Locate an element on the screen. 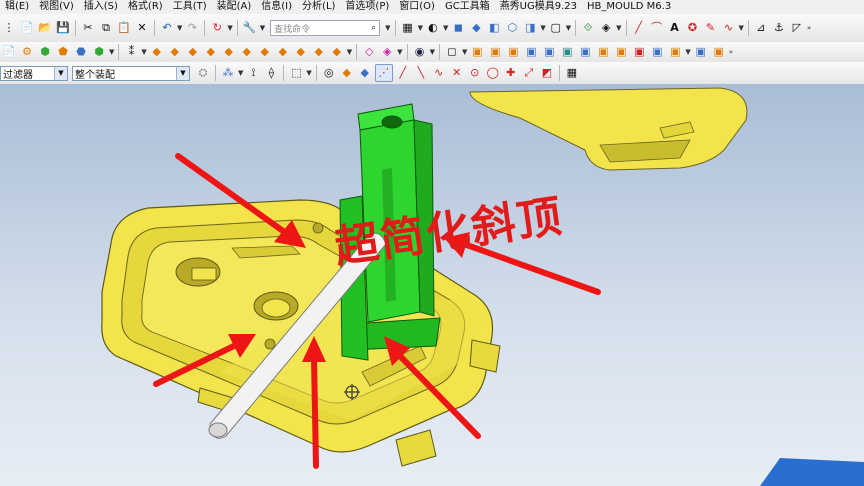  mate-icon: ⬣ is located at coordinates (81, 52).